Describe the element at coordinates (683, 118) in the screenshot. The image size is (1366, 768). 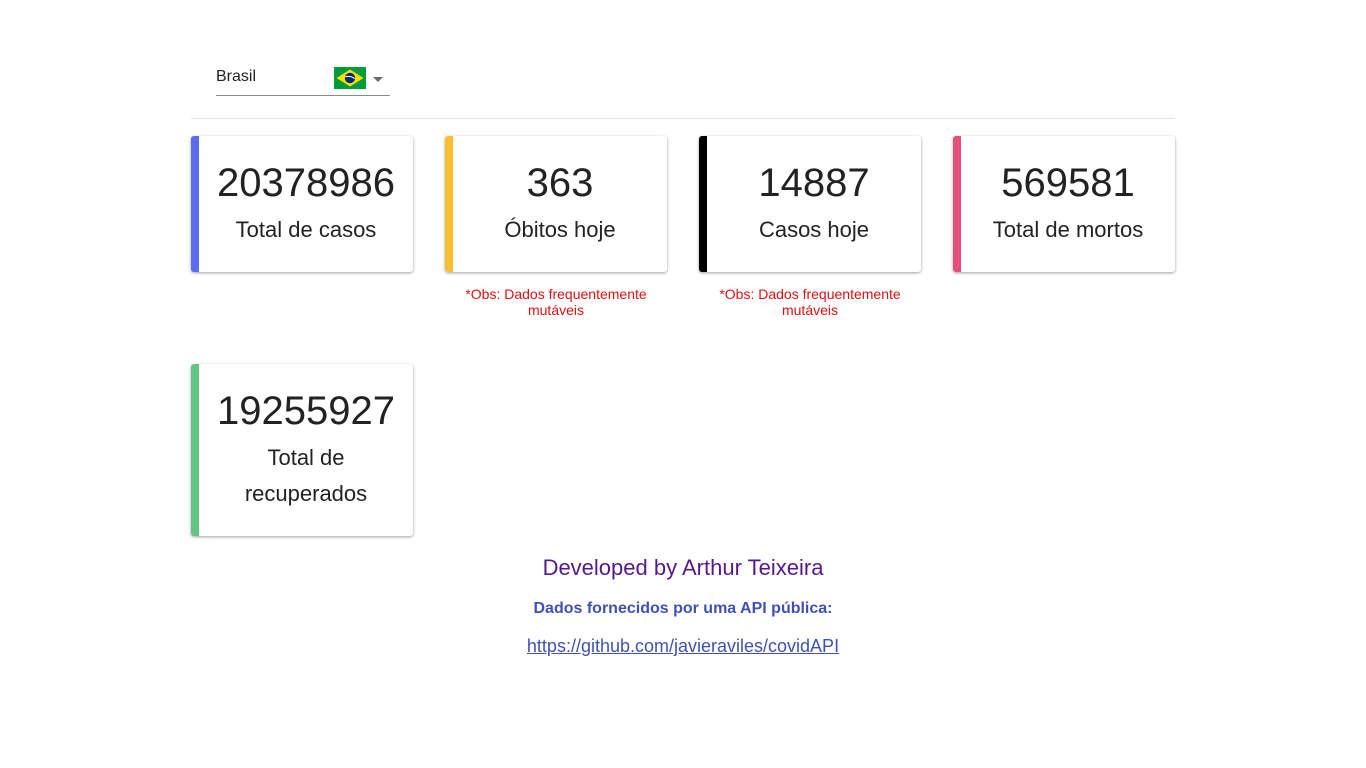
I see `divider` at that location.